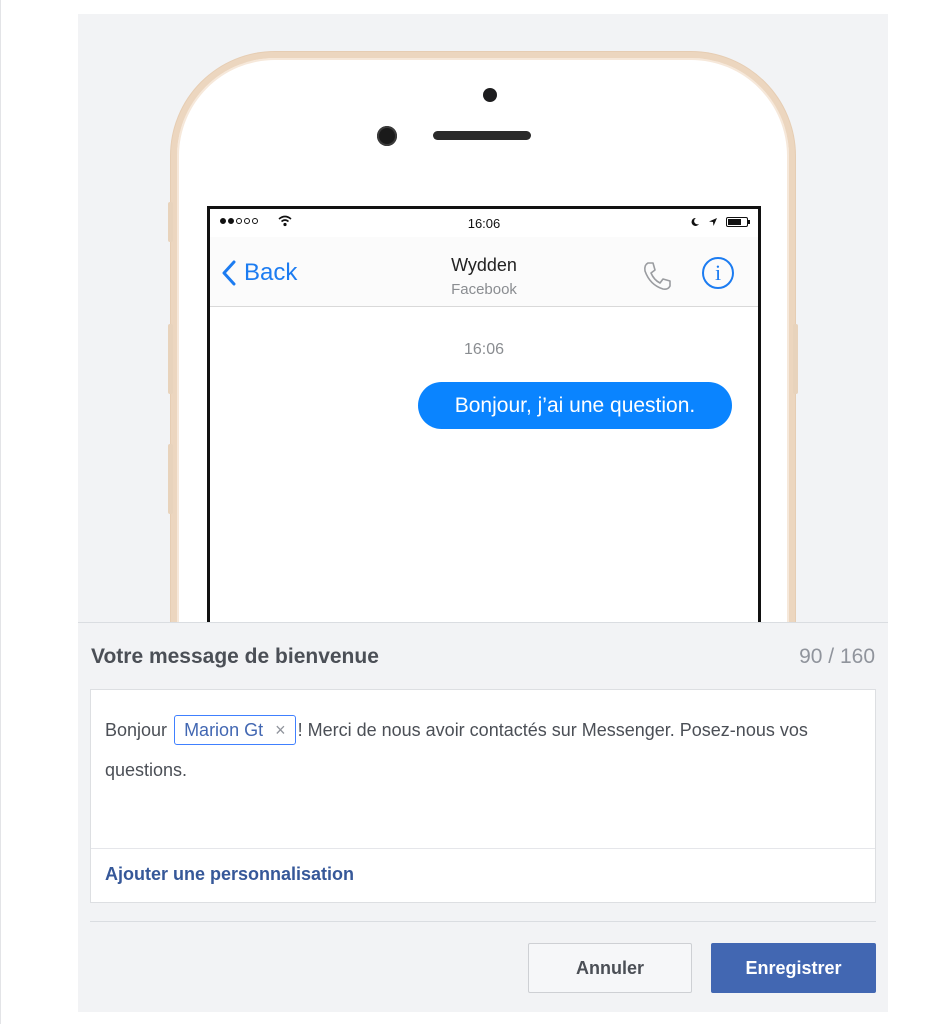  Describe the element at coordinates (235, 656) in the screenshot. I see `form-title: Votre message de bienvenue` at that location.